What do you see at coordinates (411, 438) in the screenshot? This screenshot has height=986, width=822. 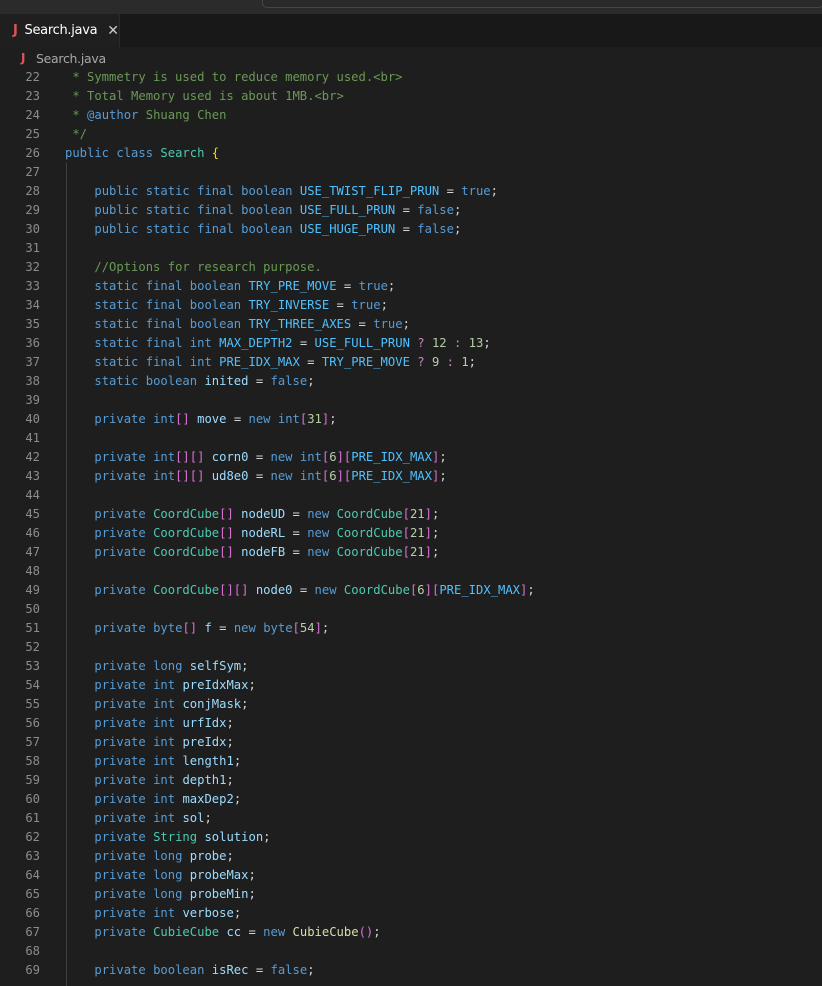 I see `code-line: 41` at bounding box center [411, 438].